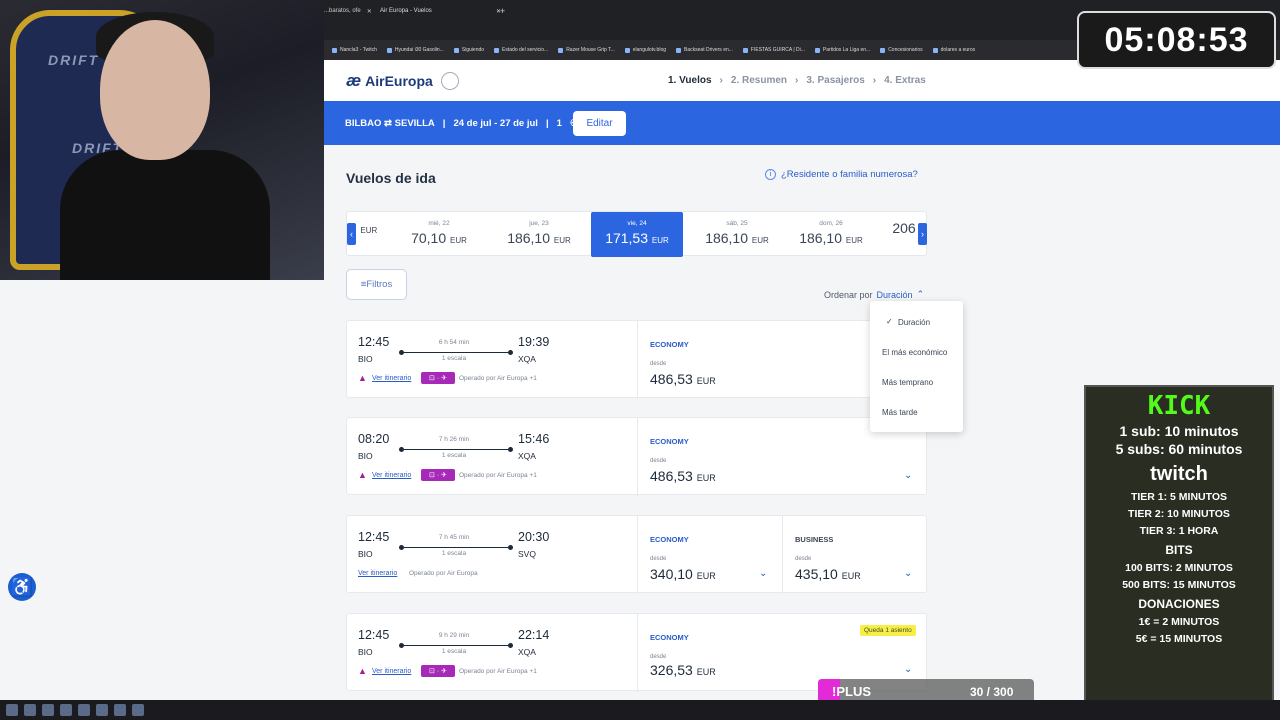 The image size is (1280, 720). I want to click on departure-time: 12:45, so click(374, 342).